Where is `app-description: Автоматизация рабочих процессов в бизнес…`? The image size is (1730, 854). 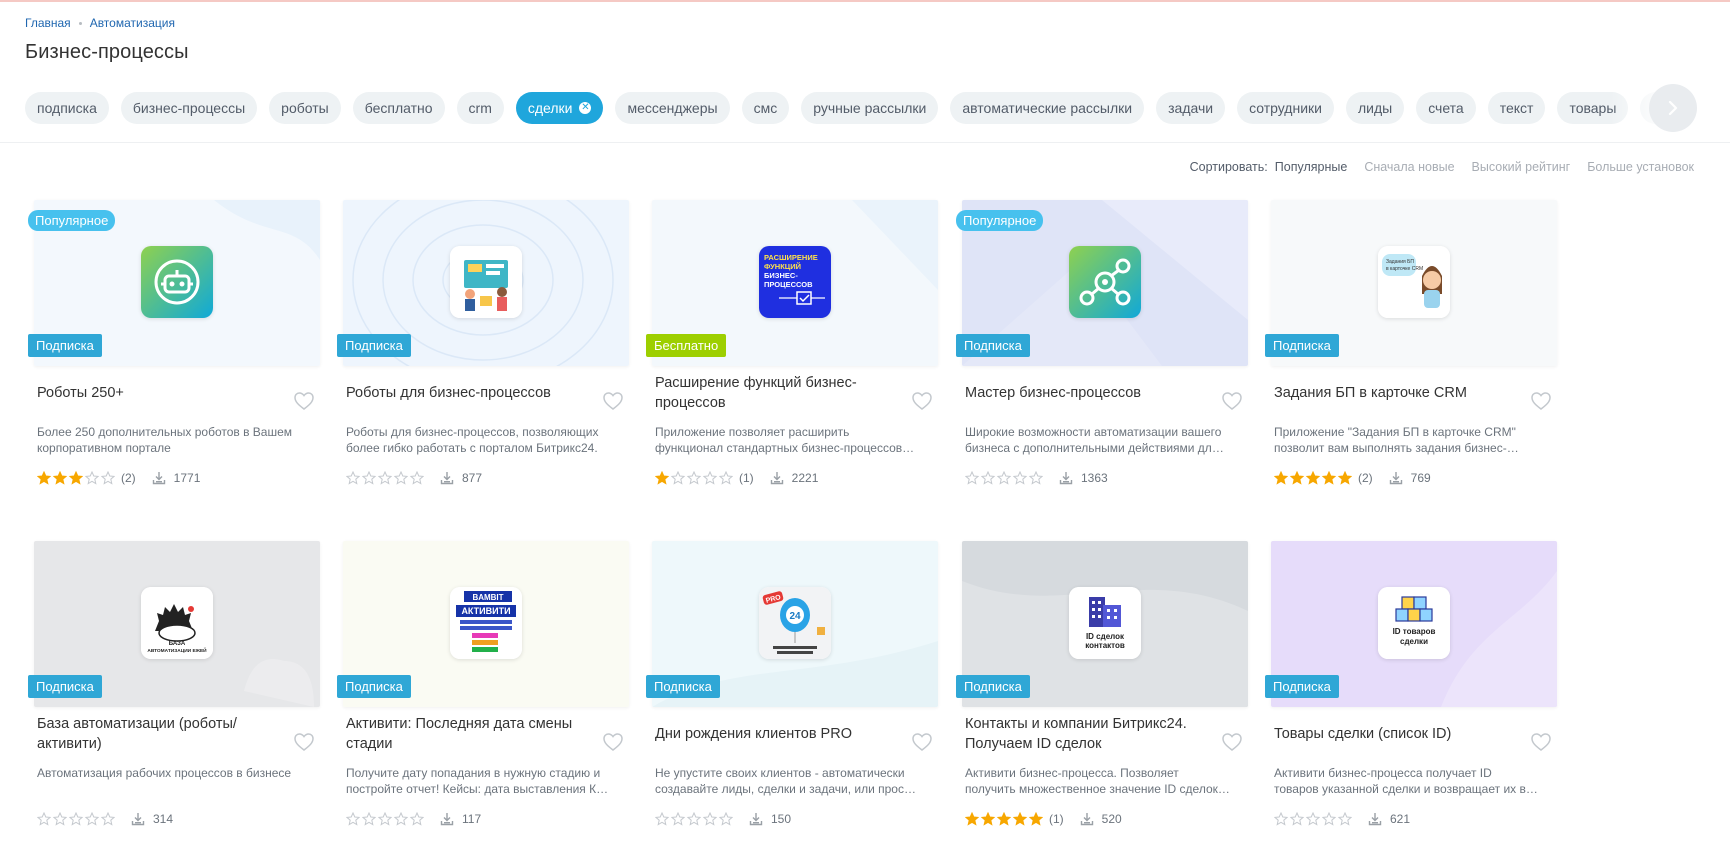 app-description: Автоматизация рабочих процессов в бизнес… is located at coordinates (169, 782).